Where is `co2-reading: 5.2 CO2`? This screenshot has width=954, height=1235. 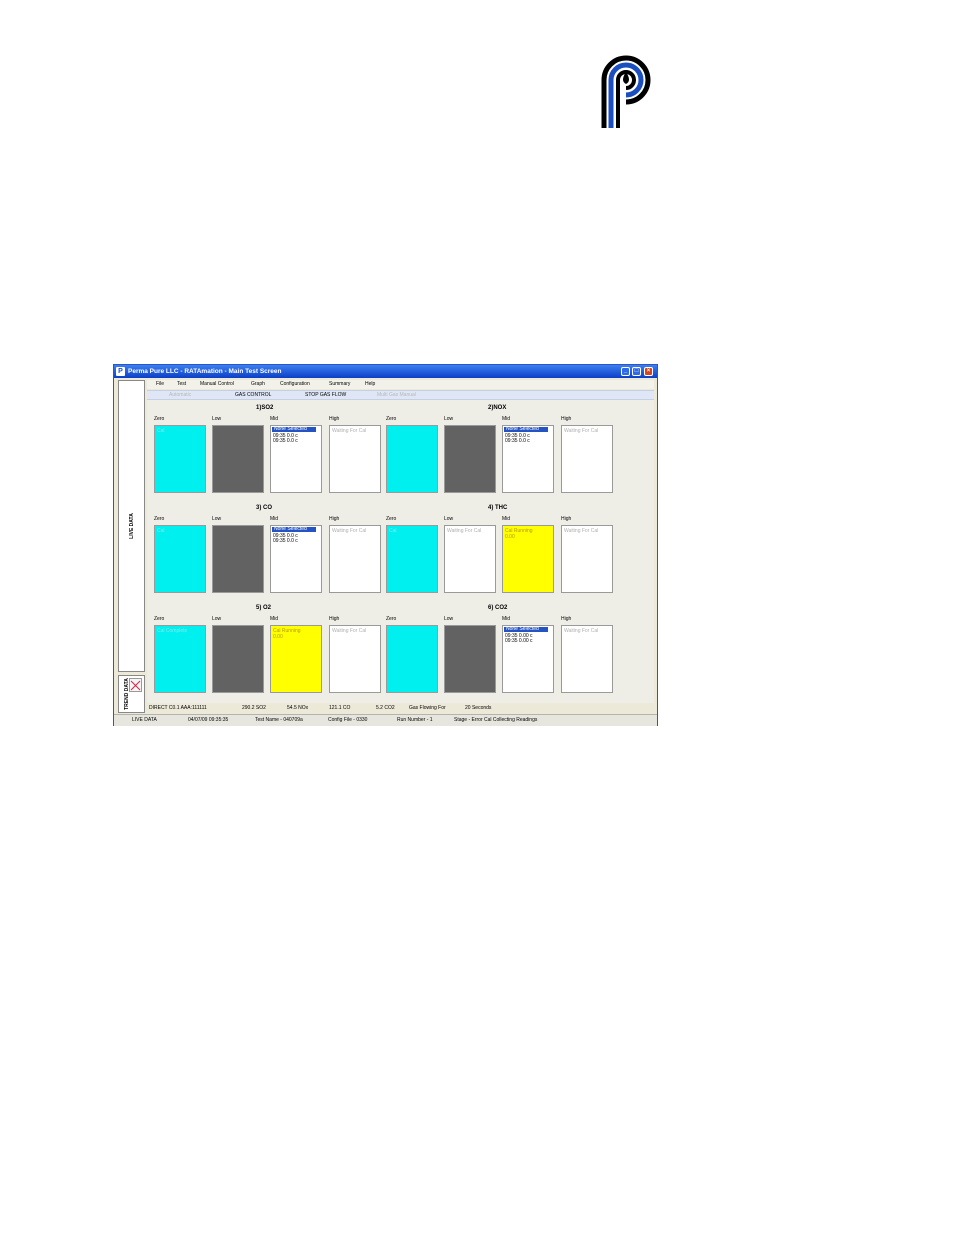
co2-reading: 5.2 CO2 is located at coordinates (385, 708).